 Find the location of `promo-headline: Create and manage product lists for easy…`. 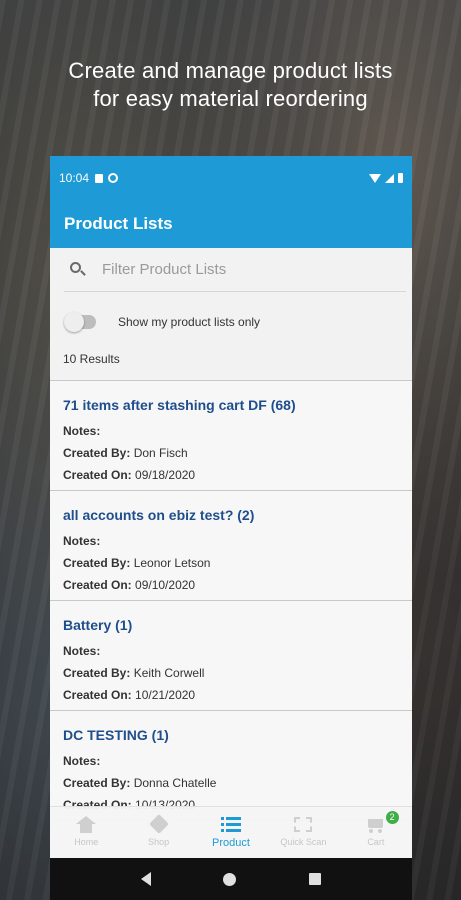

promo-headline: Create and manage product lists for easy… is located at coordinates (230, 85).